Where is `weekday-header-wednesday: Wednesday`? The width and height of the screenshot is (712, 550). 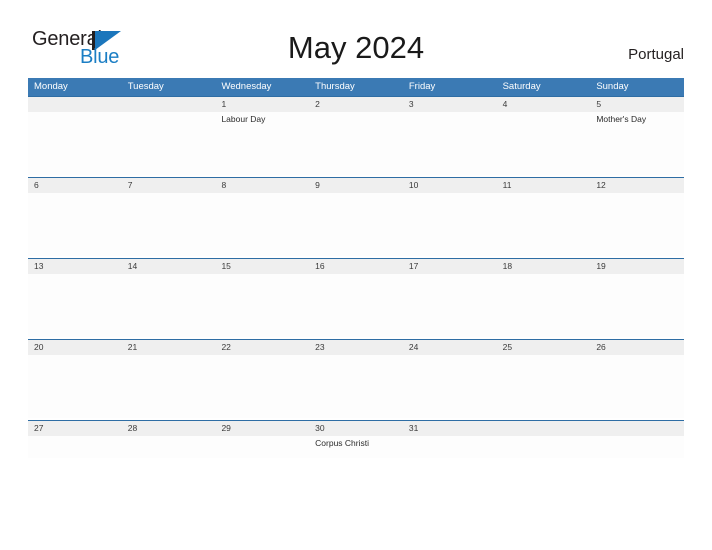 weekday-header-wednesday: Wednesday is located at coordinates (246, 86).